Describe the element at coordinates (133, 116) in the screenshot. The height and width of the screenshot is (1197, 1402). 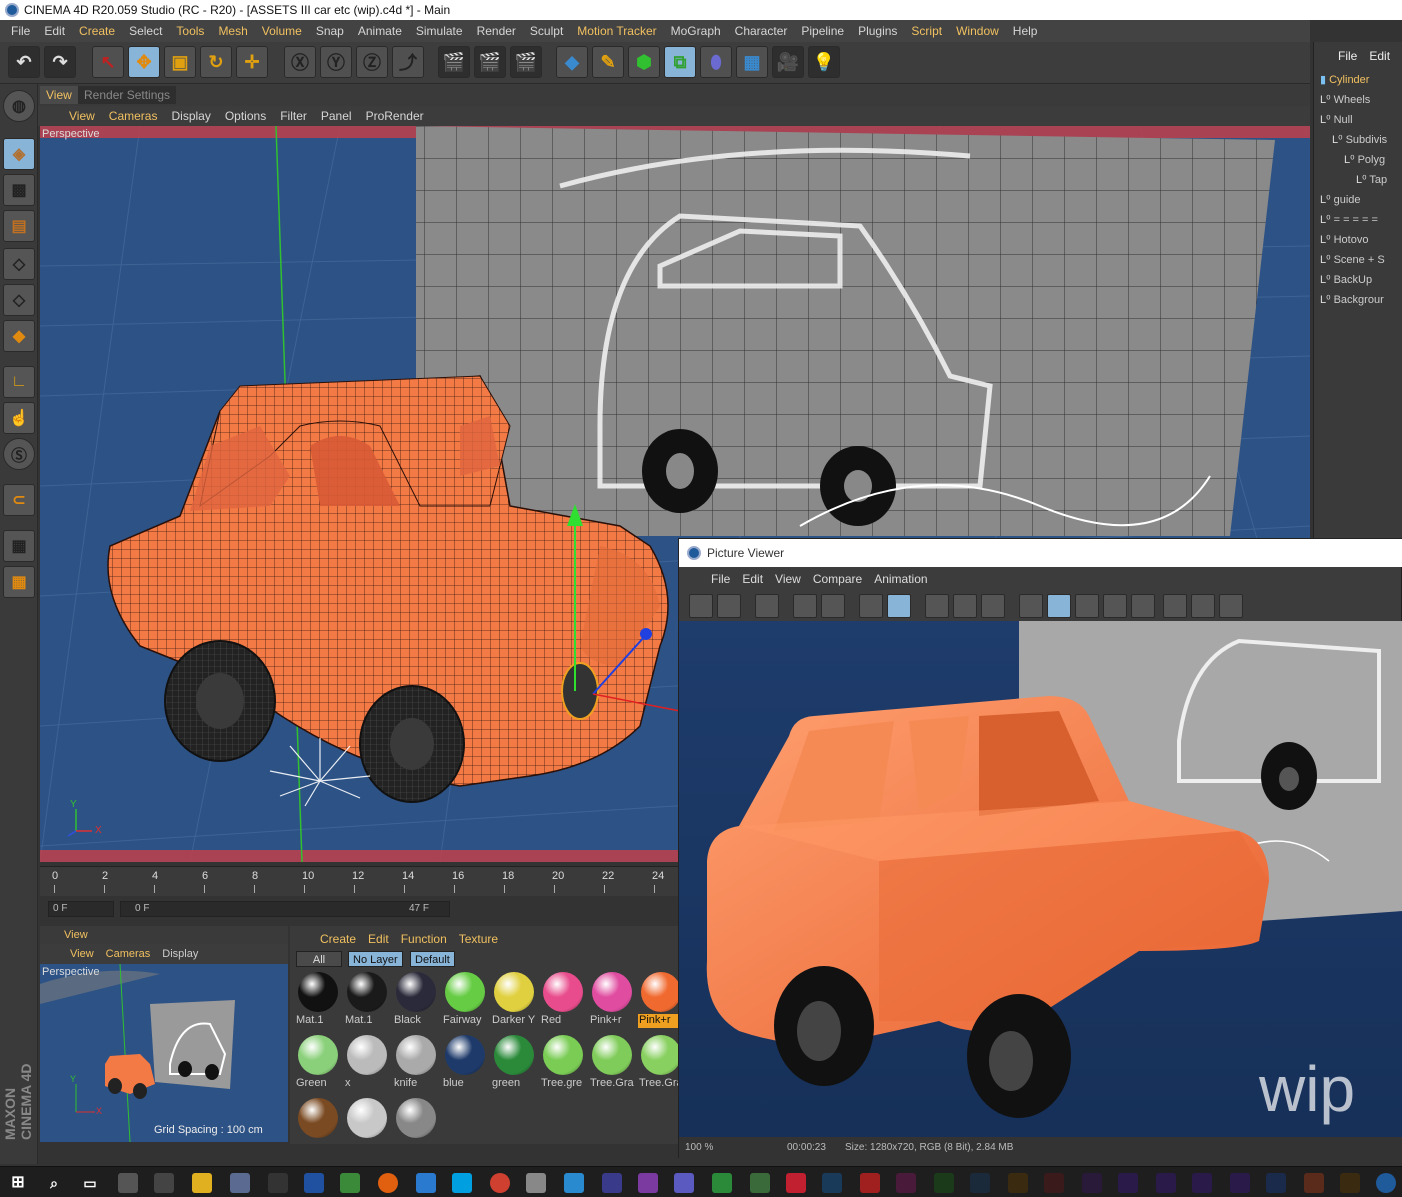
I see `viewport-menu-cameras: Cameras` at that location.